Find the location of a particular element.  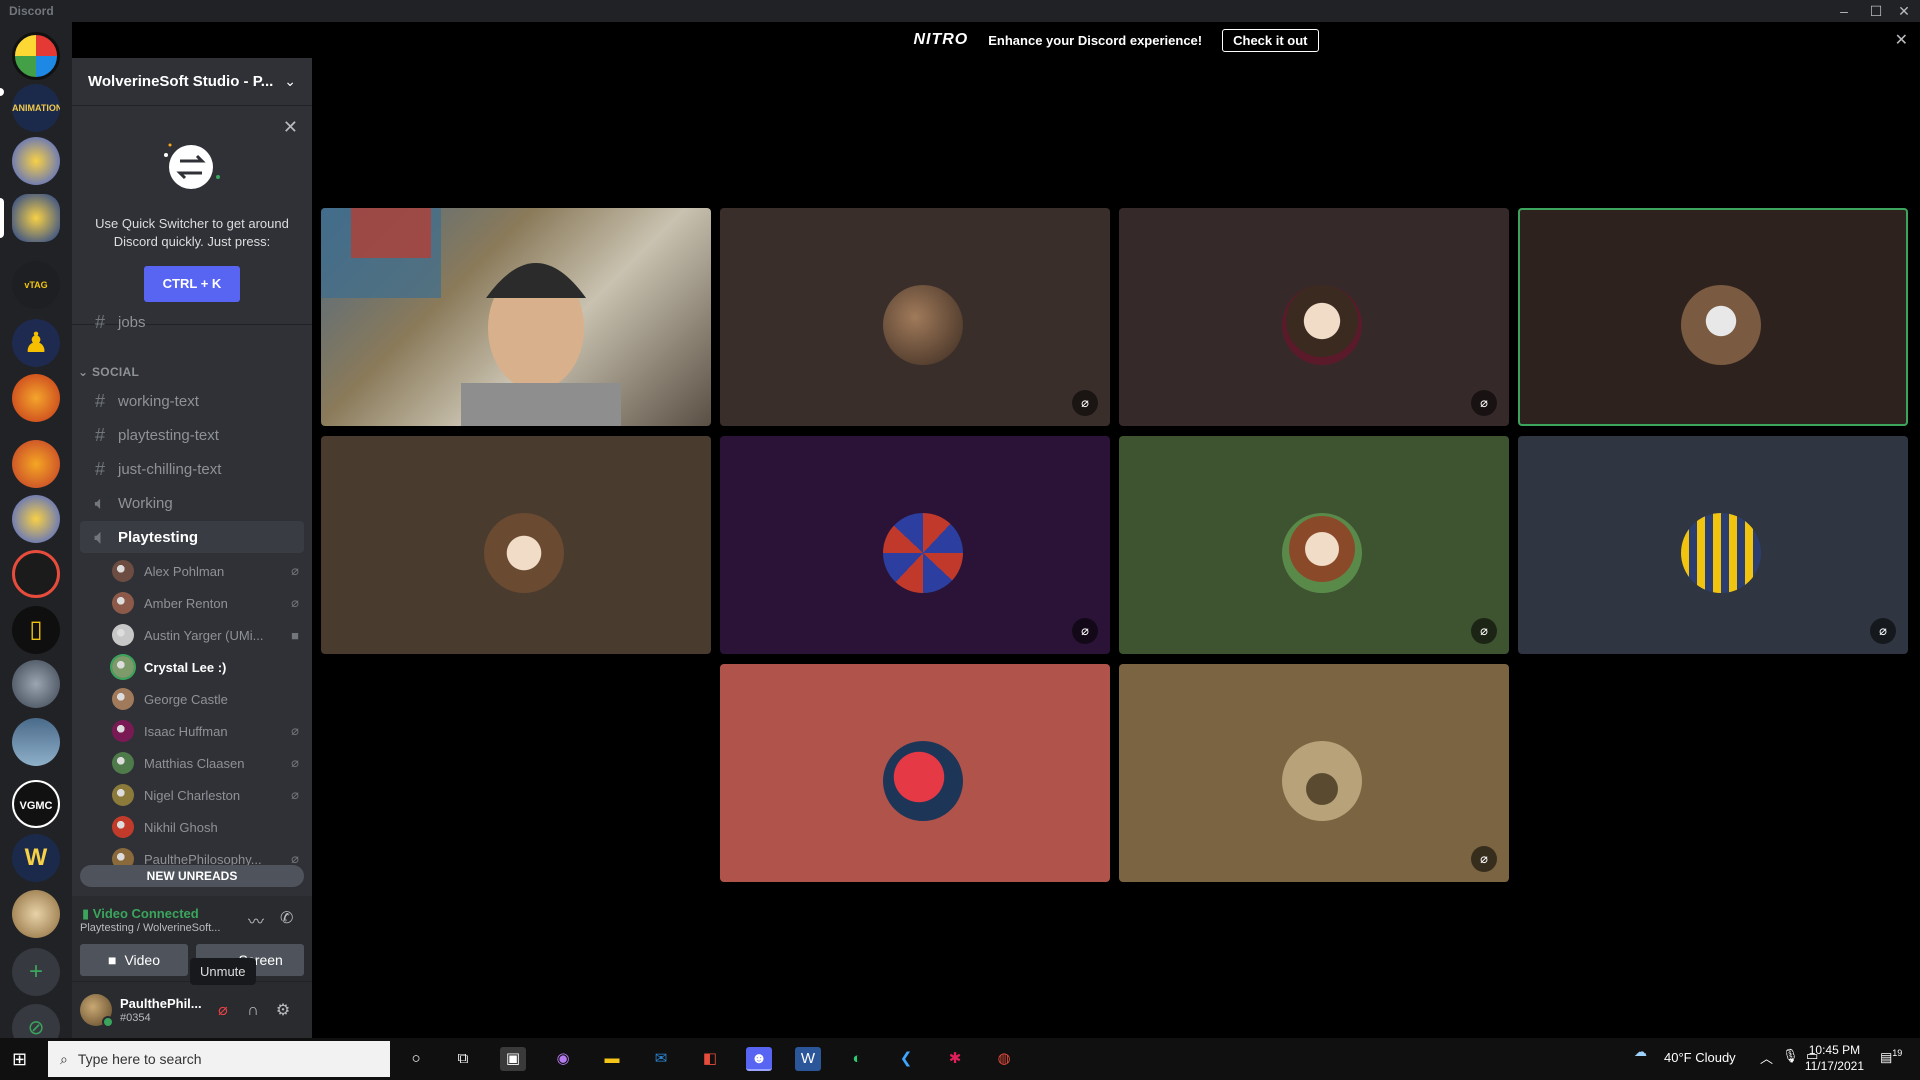

voice-user-row: Austin Yarger (UMi... ■ is located at coordinates (208, 635).